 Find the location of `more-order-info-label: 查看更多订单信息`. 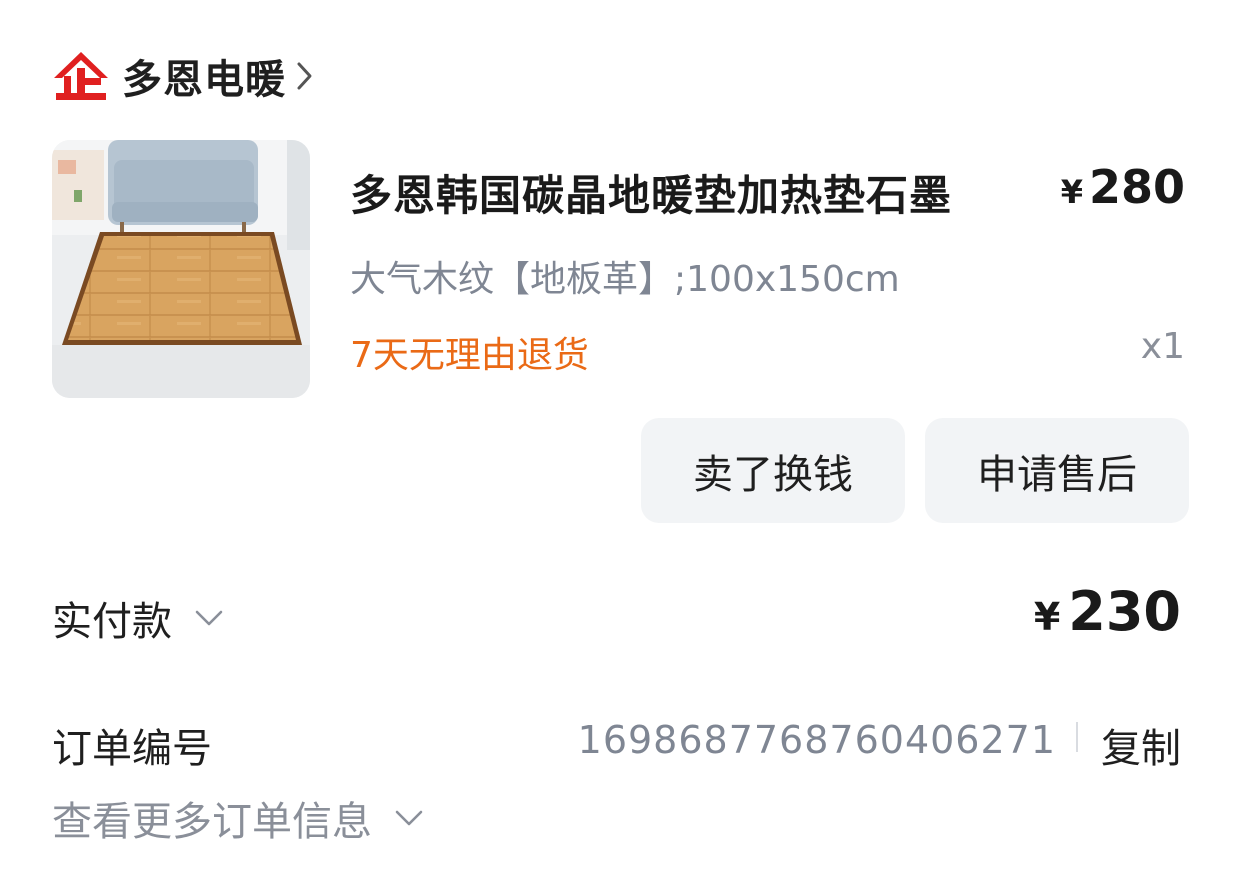

more-order-info-label: 查看更多订单信息 is located at coordinates (212, 822).